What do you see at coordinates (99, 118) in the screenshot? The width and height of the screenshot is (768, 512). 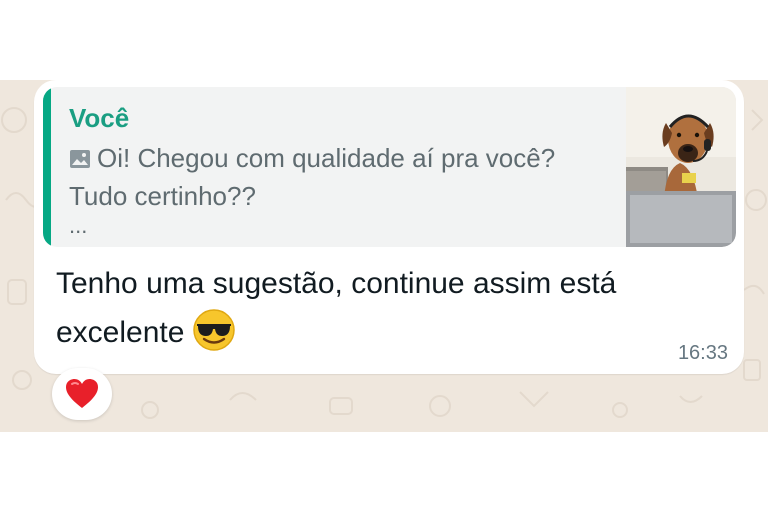 I see `quoted-author: Você` at bounding box center [99, 118].